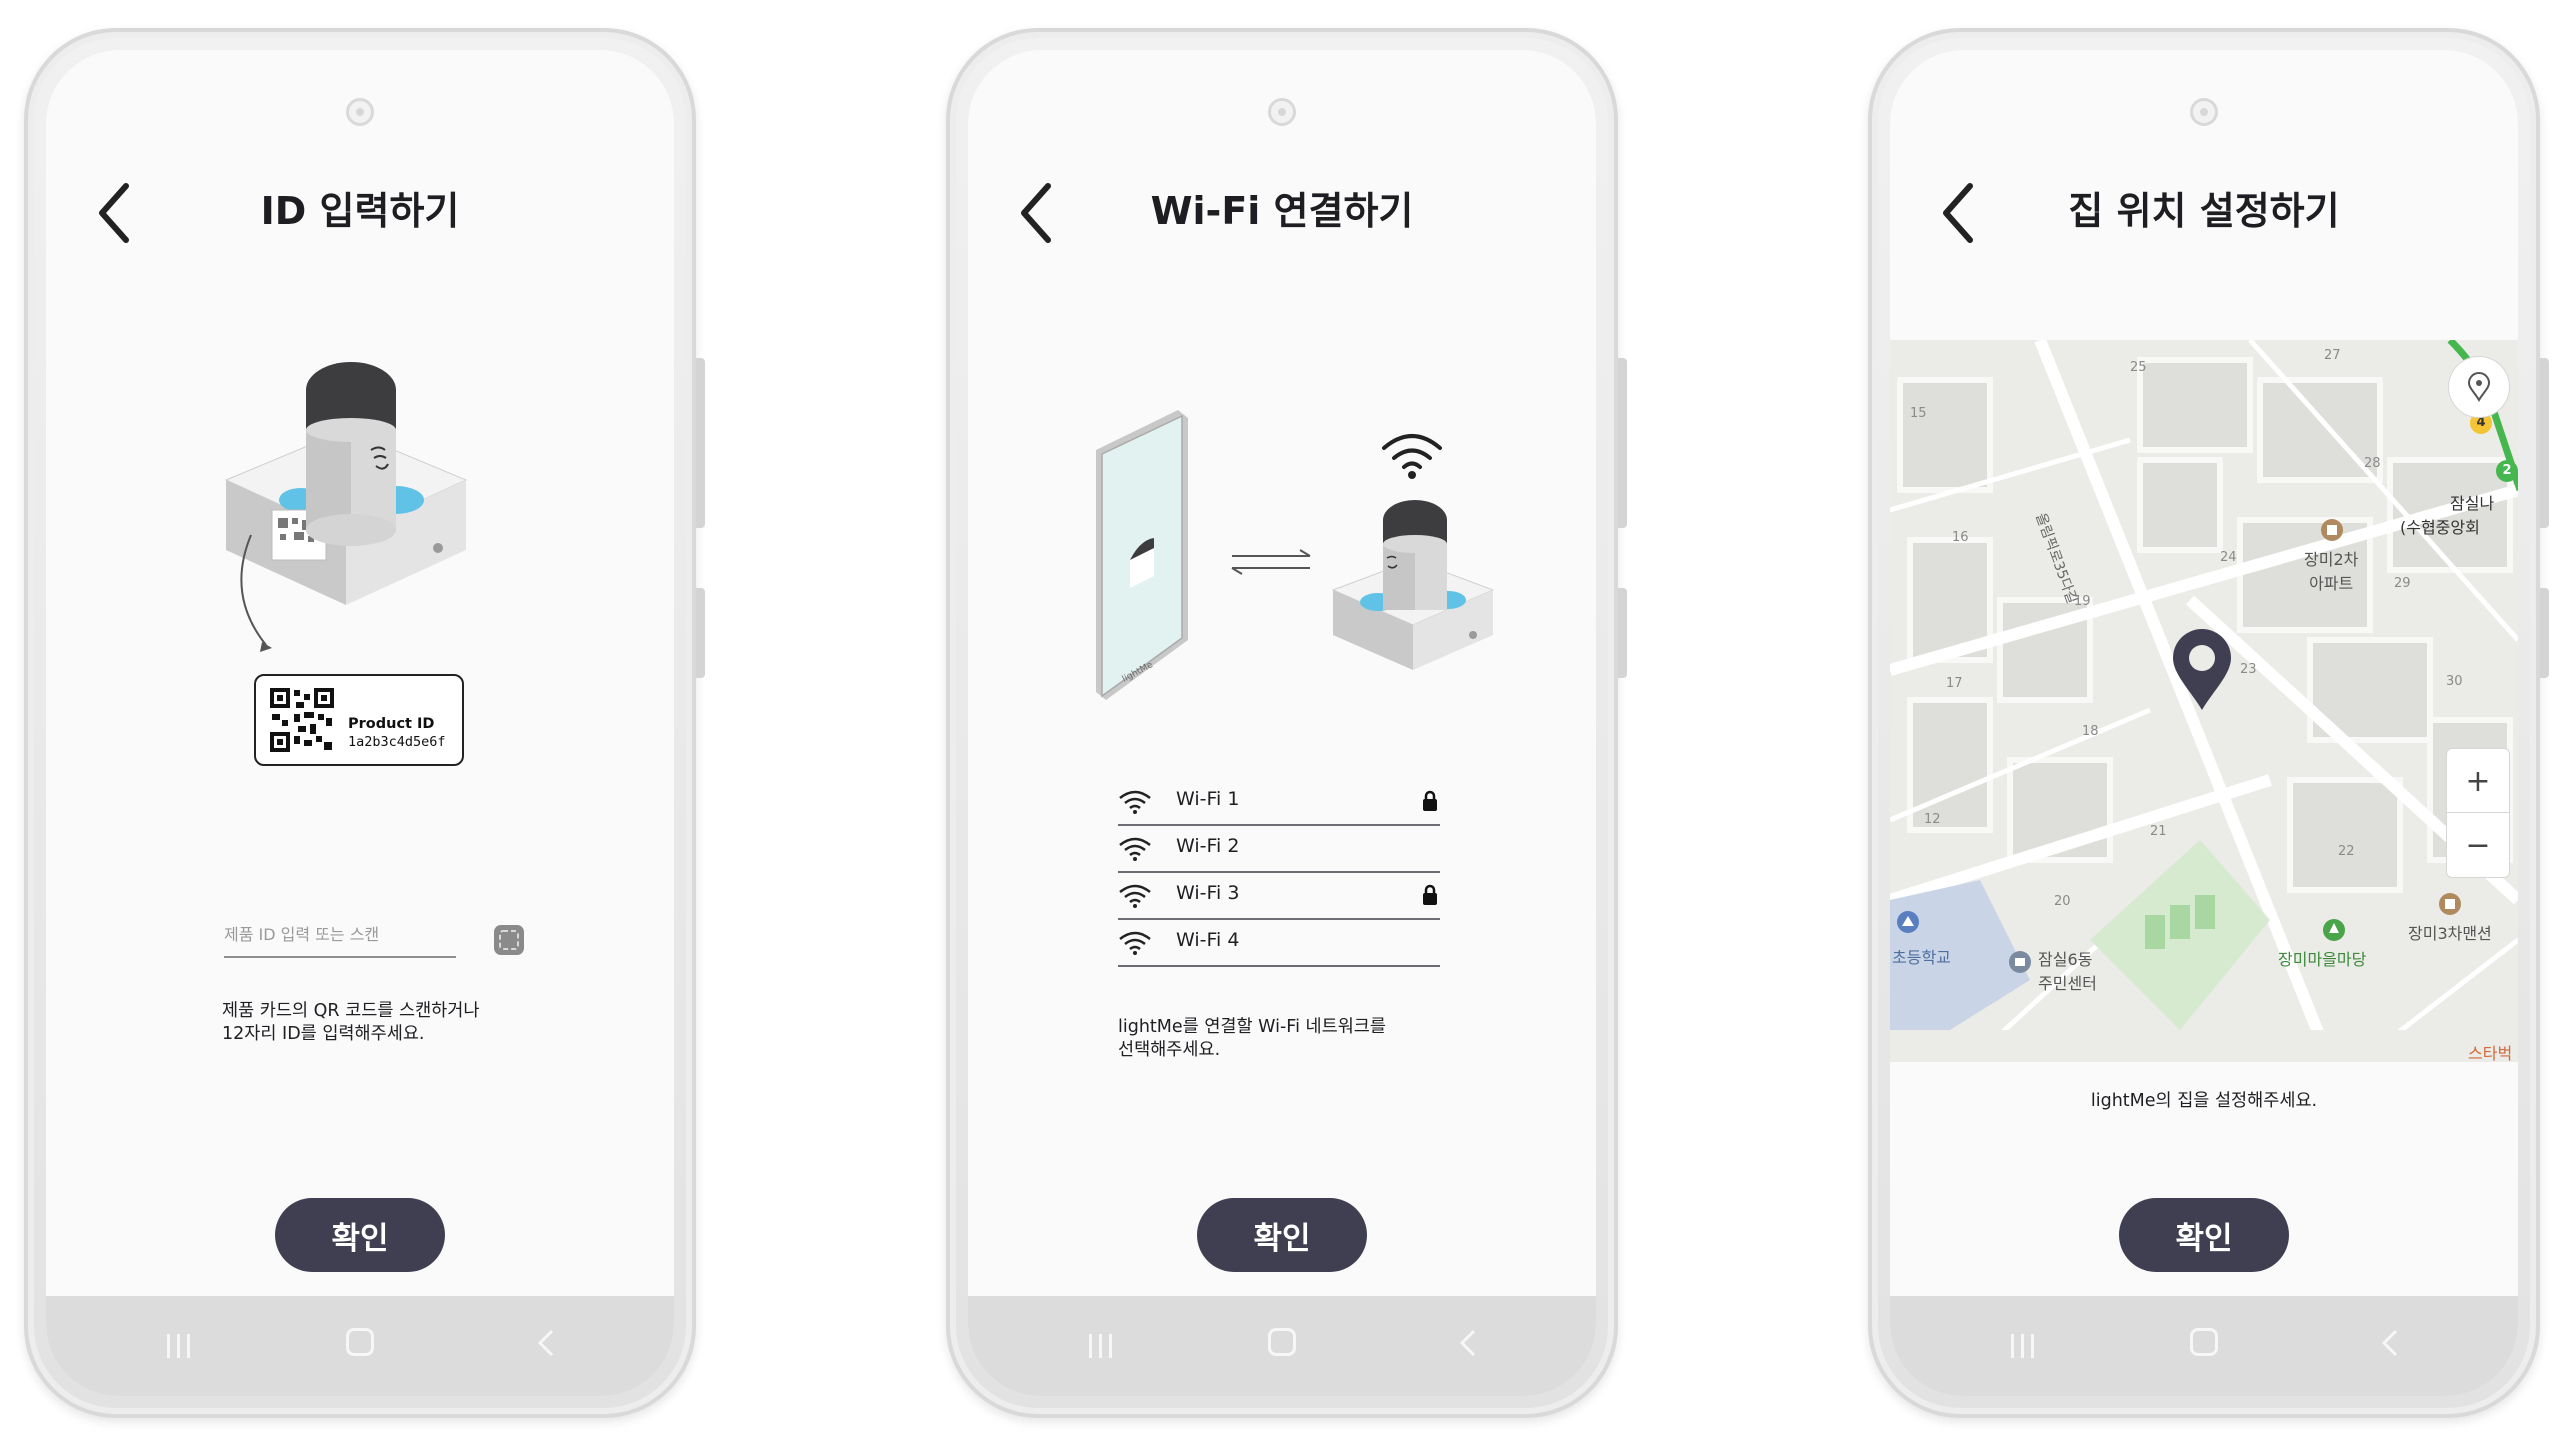 The height and width of the screenshot is (1441, 2561). I want to click on wifi-network-item: Wi-Fi 3, so click(1279, 897).